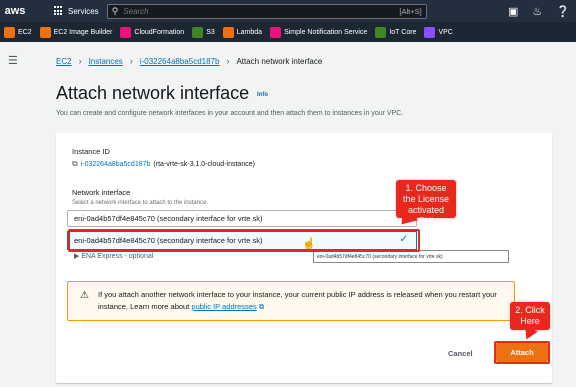 The width and height of the screenshot is (576, 387). Describe the element at coordinates (15, 11) in the screenshot. I see `aws-logo: aws` at that location.